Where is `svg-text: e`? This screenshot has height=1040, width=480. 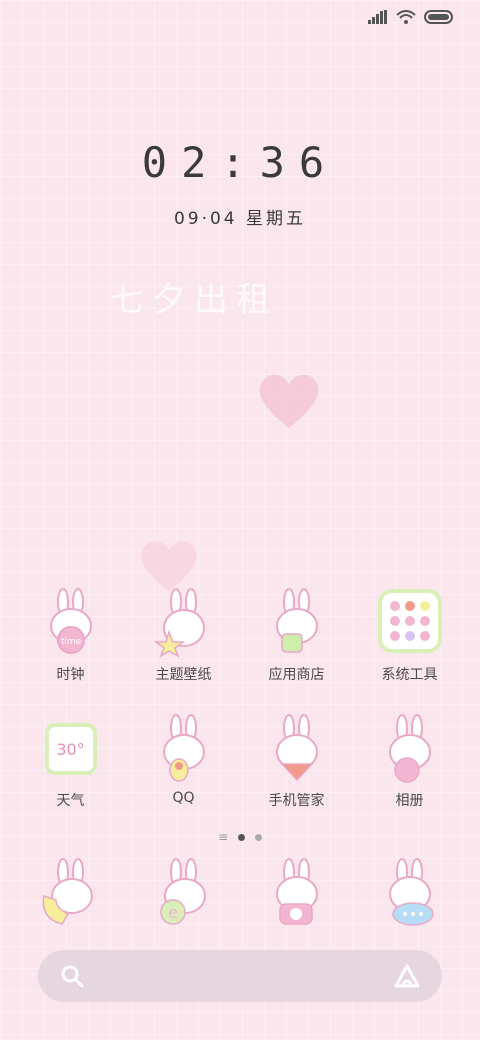
svg-text: e is located at coordinates (173, 912).